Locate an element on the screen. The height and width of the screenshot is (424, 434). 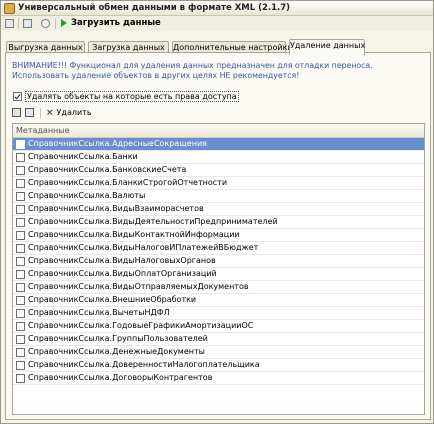
row-label: СправочникСсылка.ВычетыНДФЛ is located at coordinates (99, 312).